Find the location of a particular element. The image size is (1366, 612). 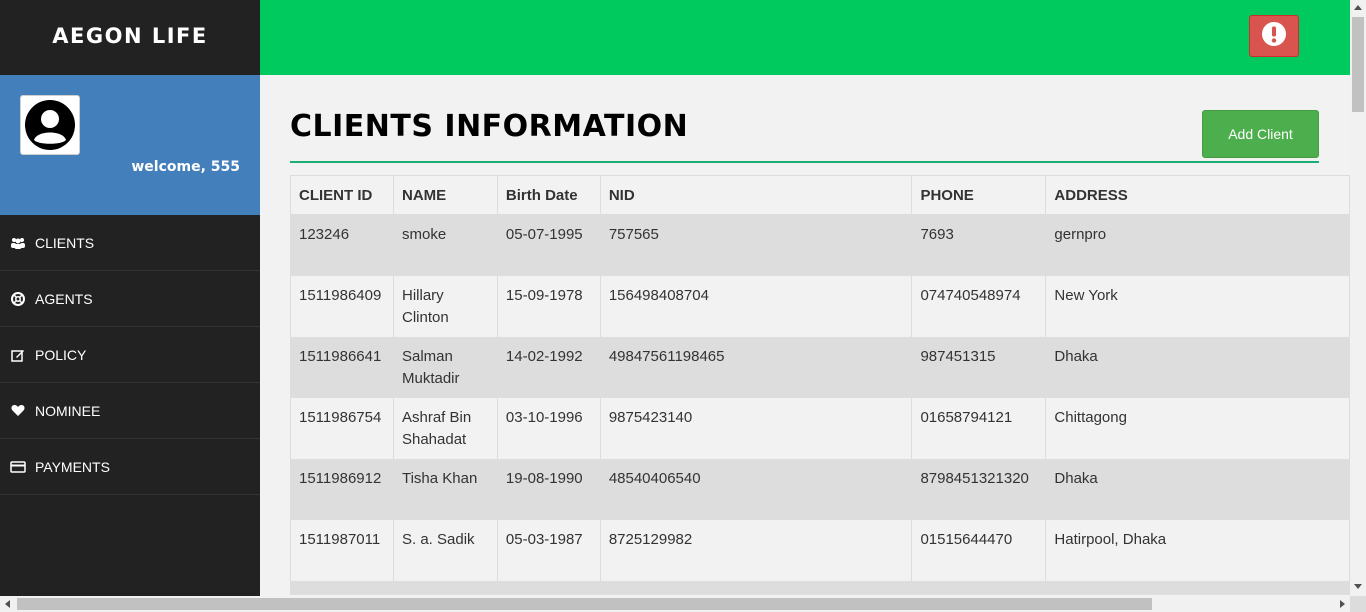

cell-client-id: 123246 is located at coordinates (342, 245).